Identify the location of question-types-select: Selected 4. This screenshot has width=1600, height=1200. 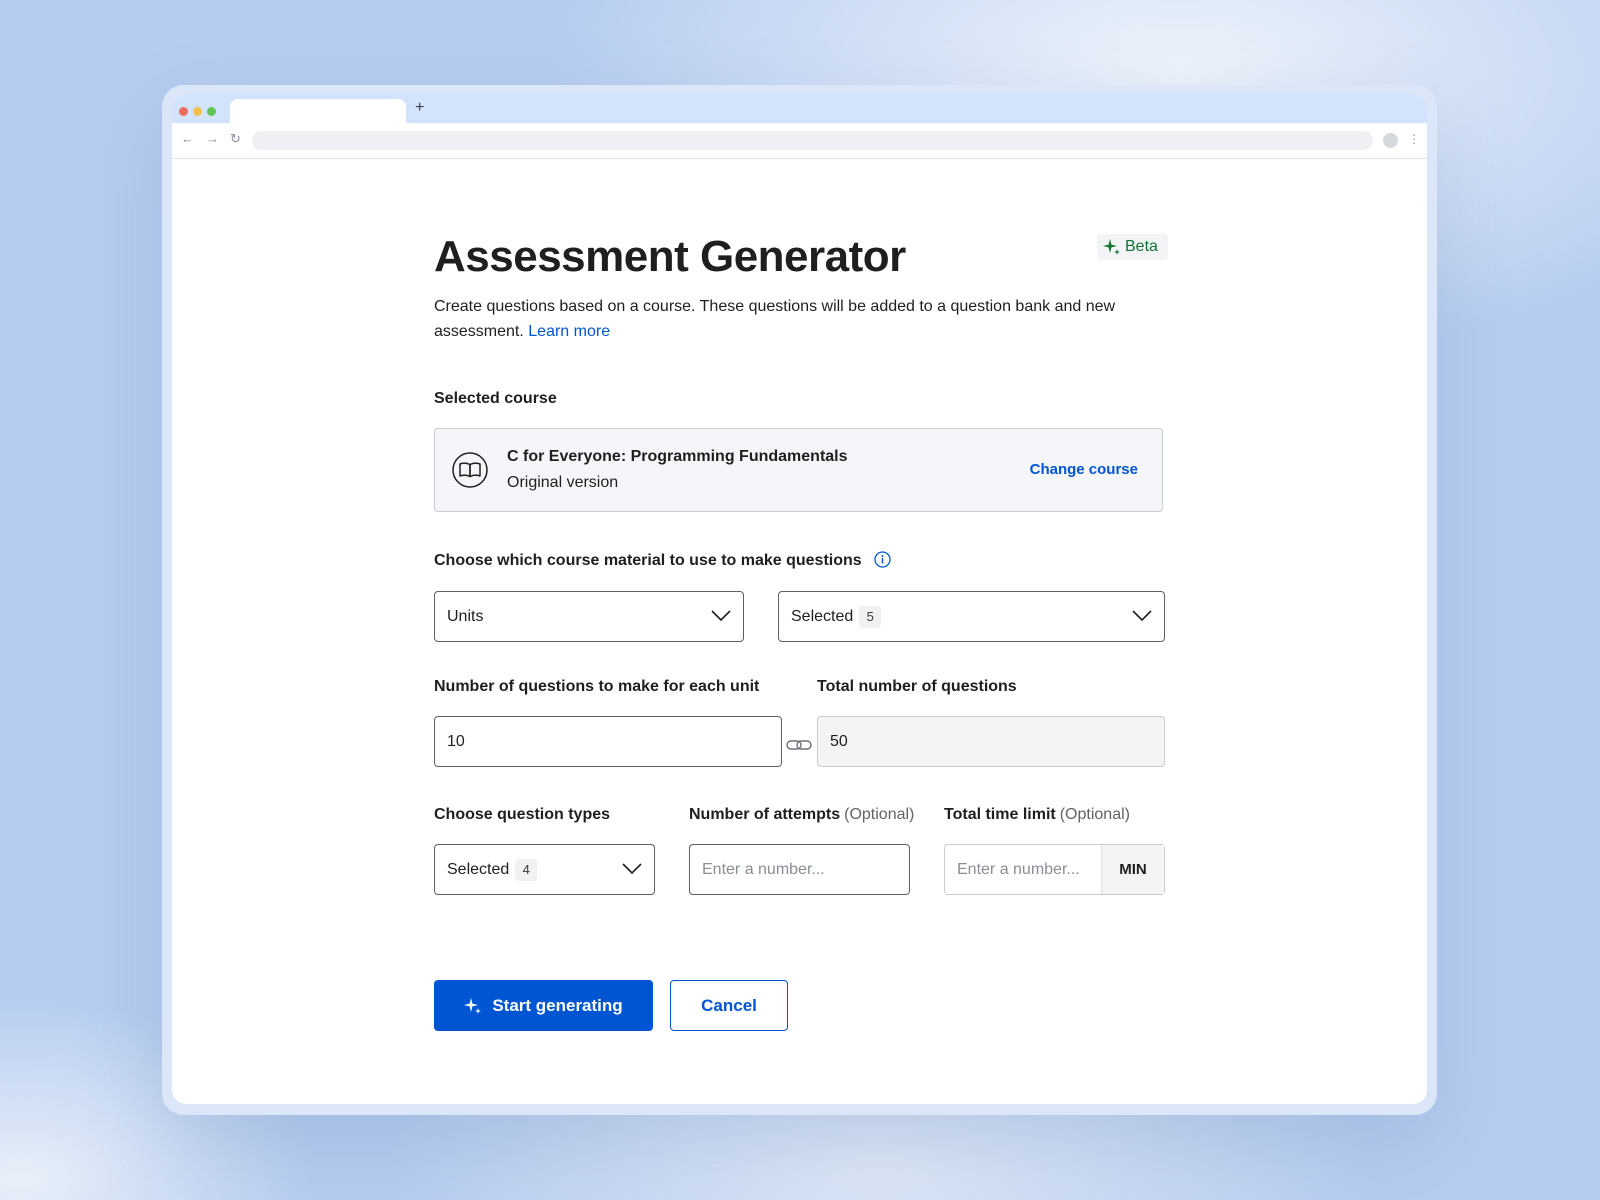
(544, 869).